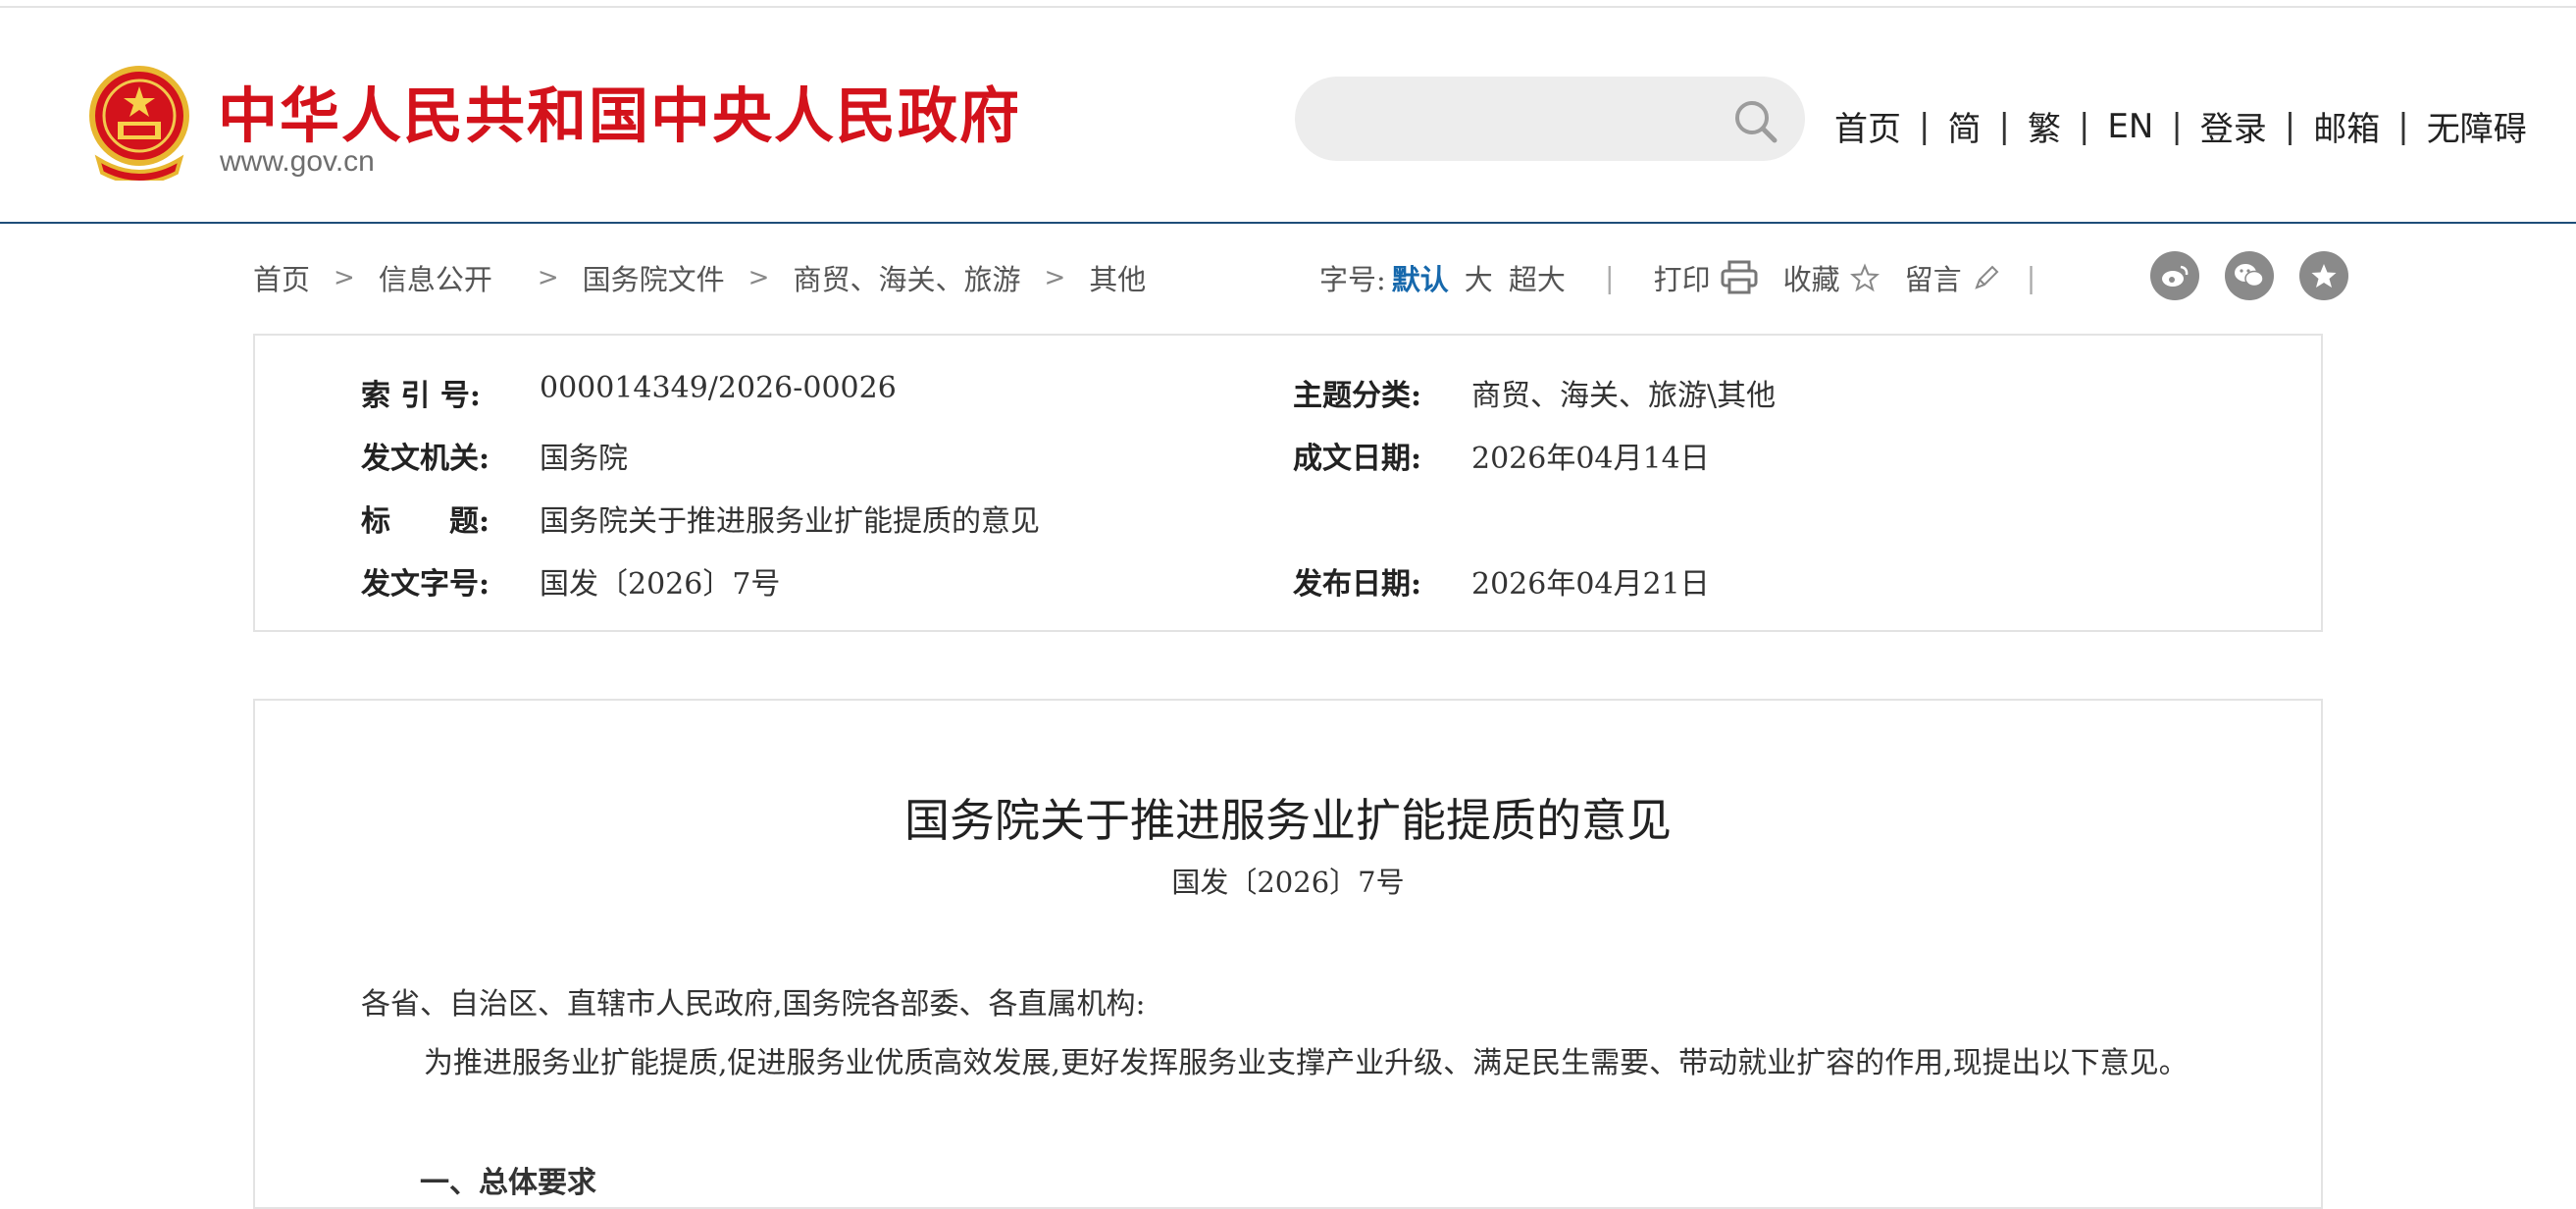  I want to click on share-buttons, so click(2236, 275).